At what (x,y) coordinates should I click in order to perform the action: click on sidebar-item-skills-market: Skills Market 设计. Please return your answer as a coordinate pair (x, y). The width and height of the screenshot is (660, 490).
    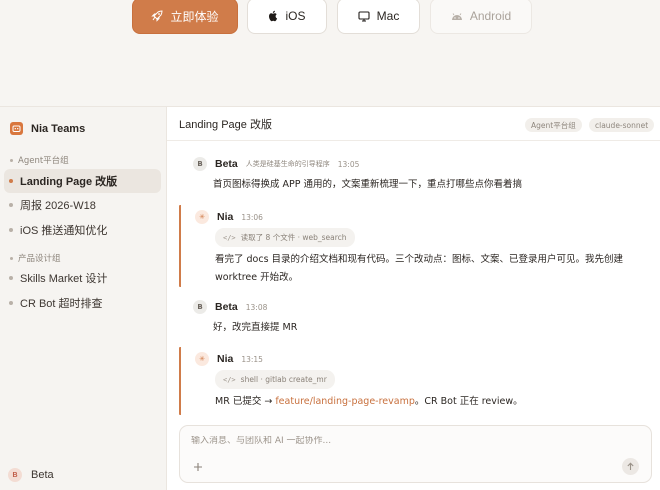
    Looking at the image, I should click on (82, 278).